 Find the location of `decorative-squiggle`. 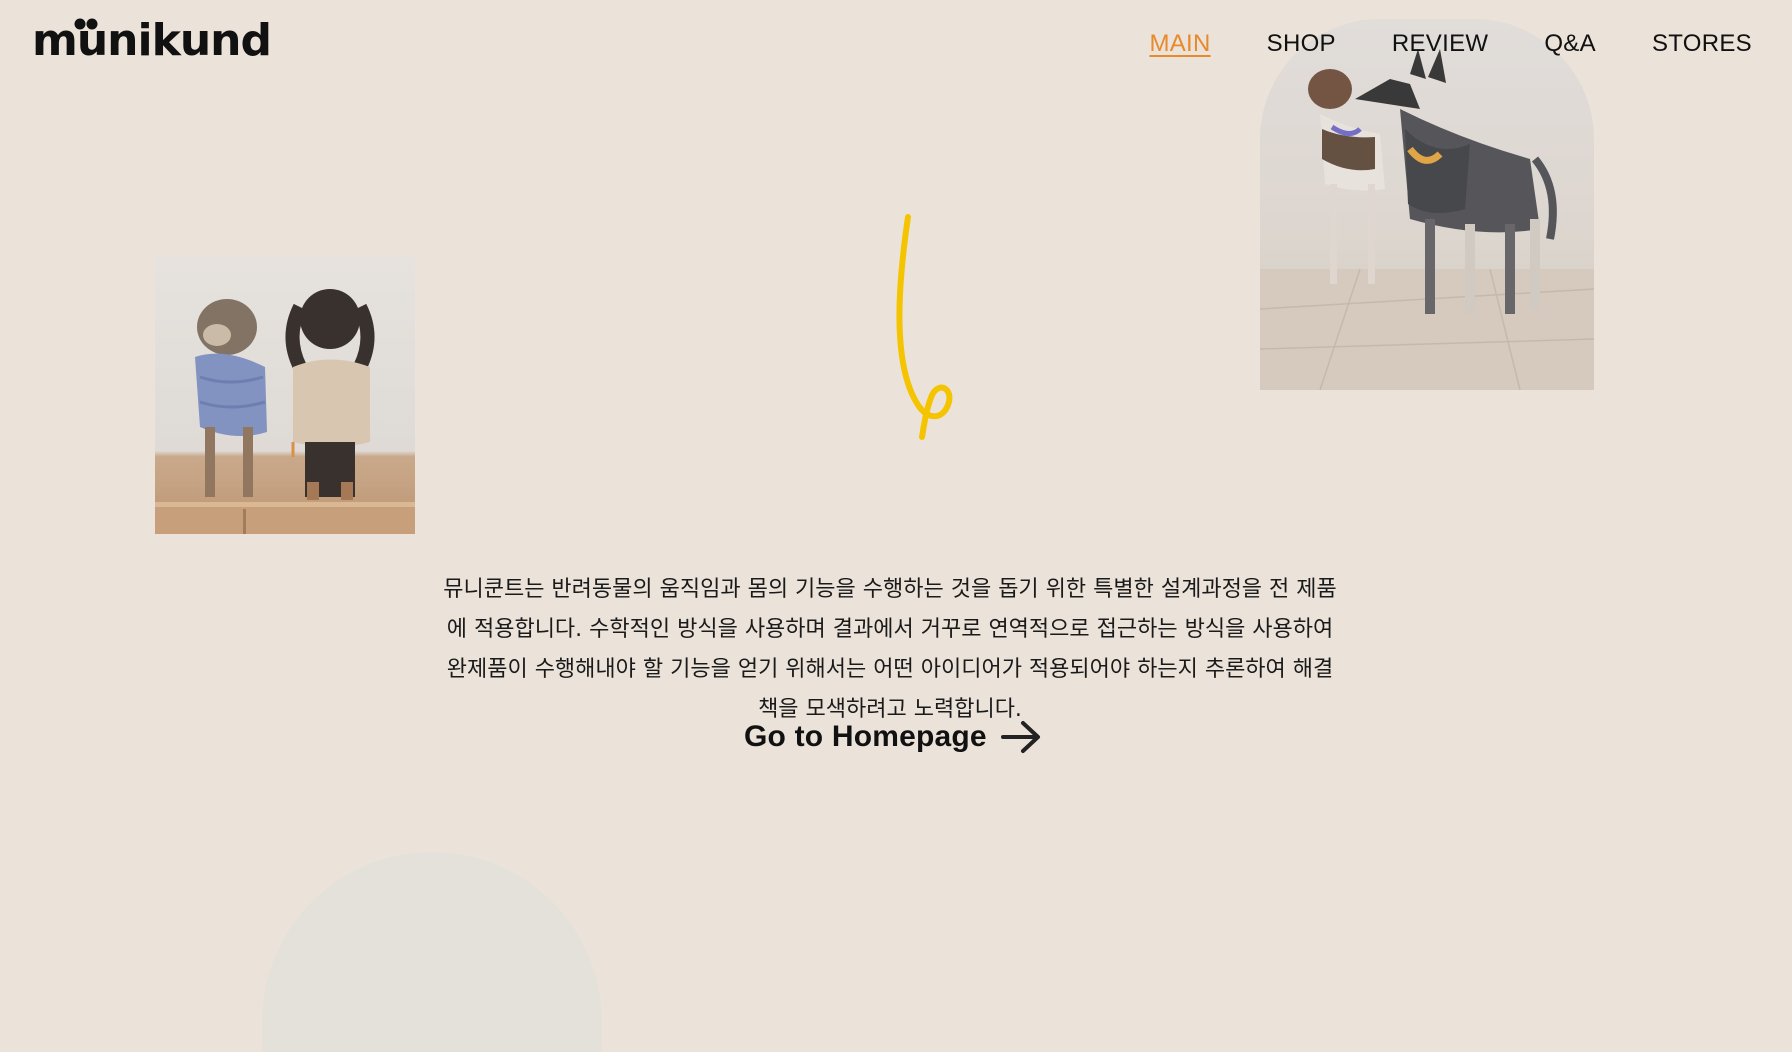

decorative-squiggle is located at coordinates (924, 327).